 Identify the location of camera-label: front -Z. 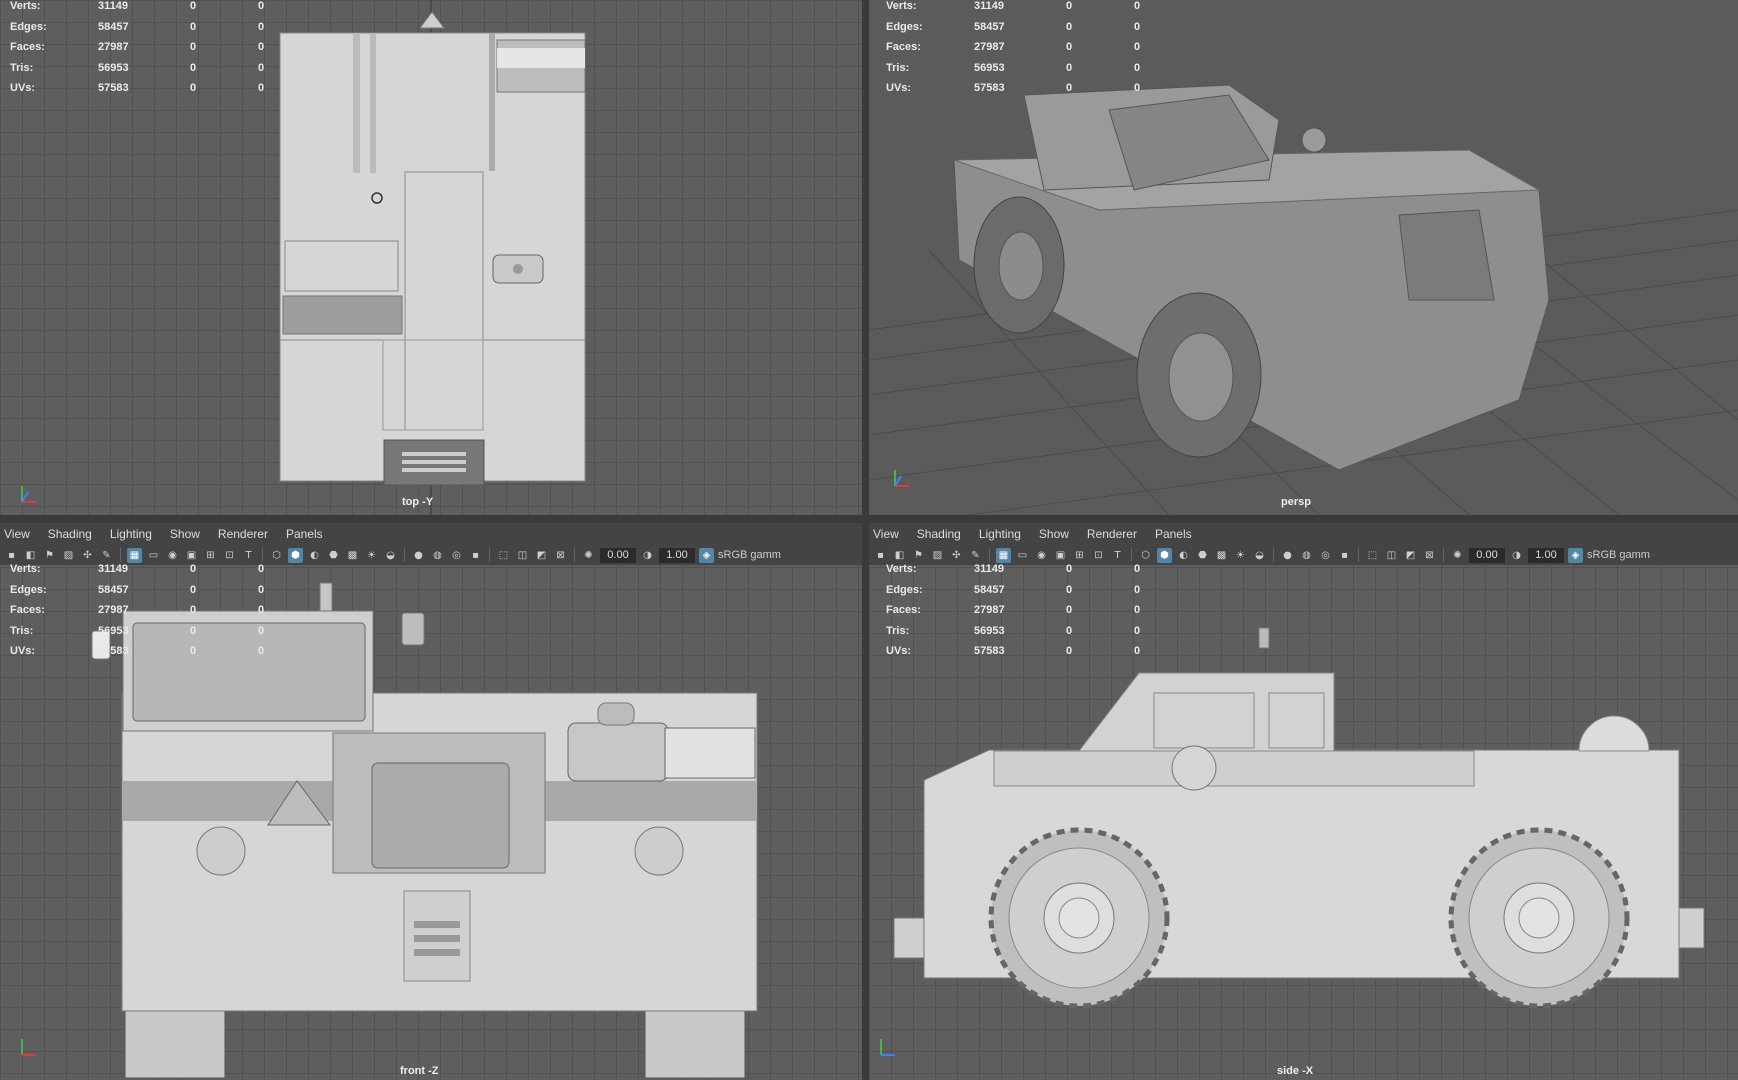
(419, 1071).